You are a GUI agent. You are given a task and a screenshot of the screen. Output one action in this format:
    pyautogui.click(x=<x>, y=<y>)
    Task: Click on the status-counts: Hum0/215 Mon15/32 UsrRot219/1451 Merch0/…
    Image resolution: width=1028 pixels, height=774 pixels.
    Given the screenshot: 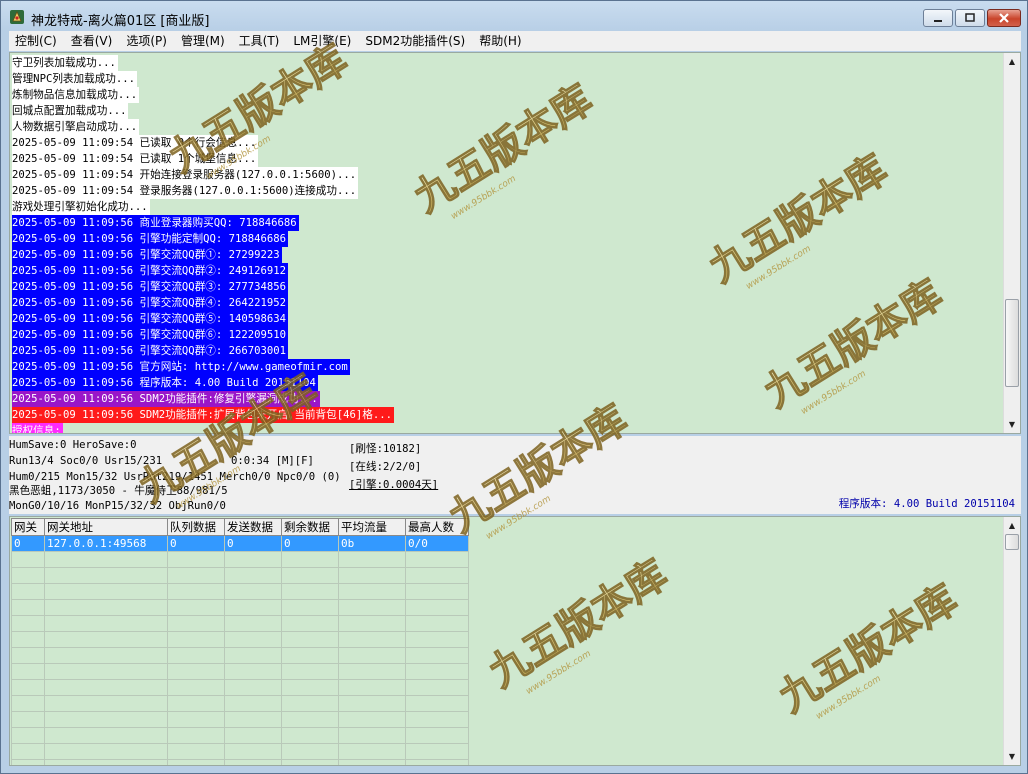 What is the action you would take?
    pyautogui.click(x=175, y=477)
    